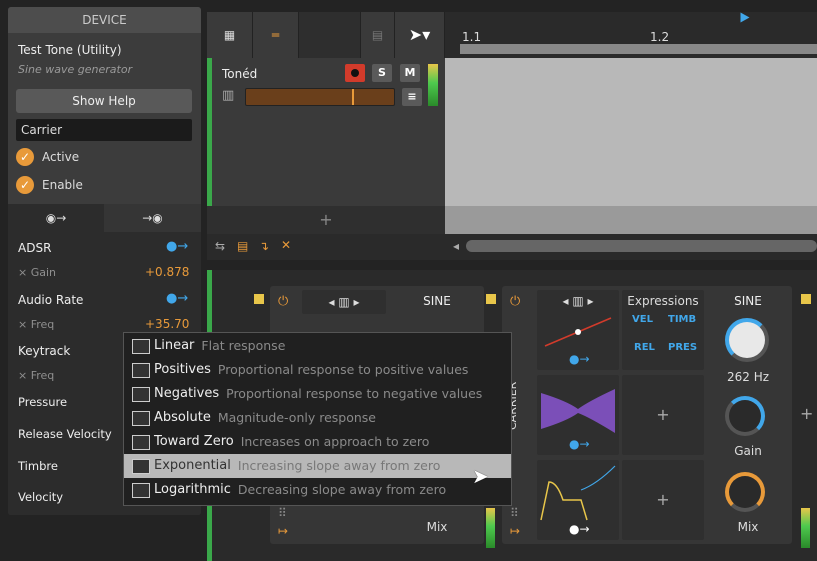 The image size is (817, 561). Describe the element at coordinates (420, 35) in the screenshot. I see `pointer-tool-icon: ➤▾` at that location.